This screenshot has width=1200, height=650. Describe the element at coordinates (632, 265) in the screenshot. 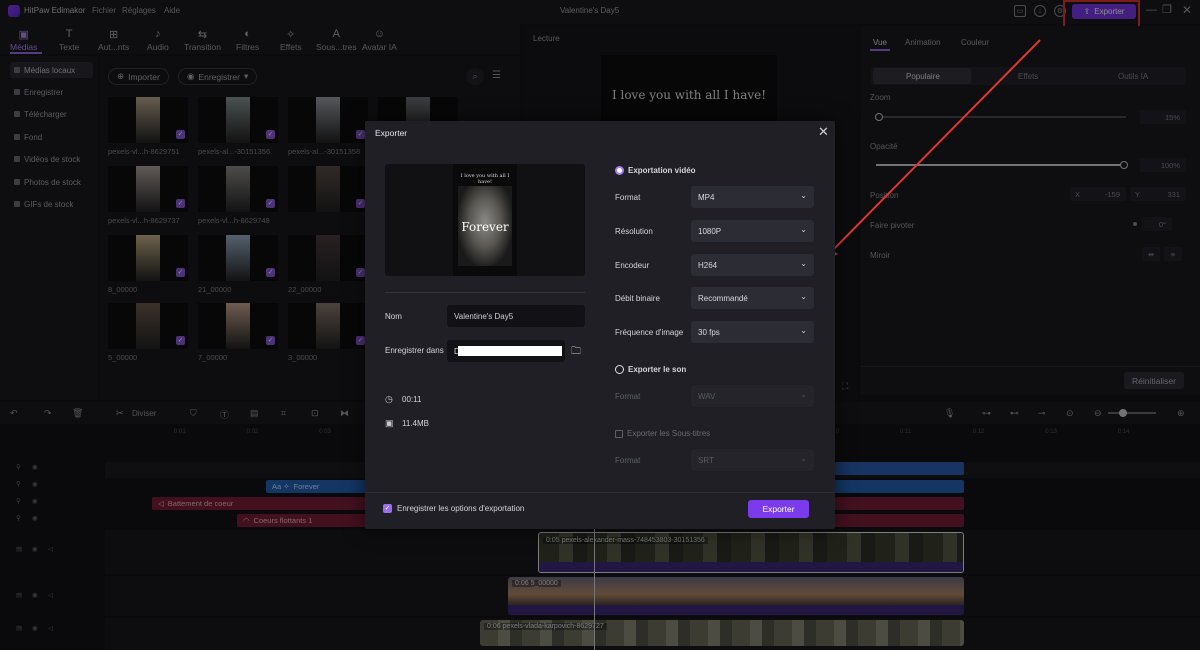

I see `encoder-label: Encodeur` at that location.